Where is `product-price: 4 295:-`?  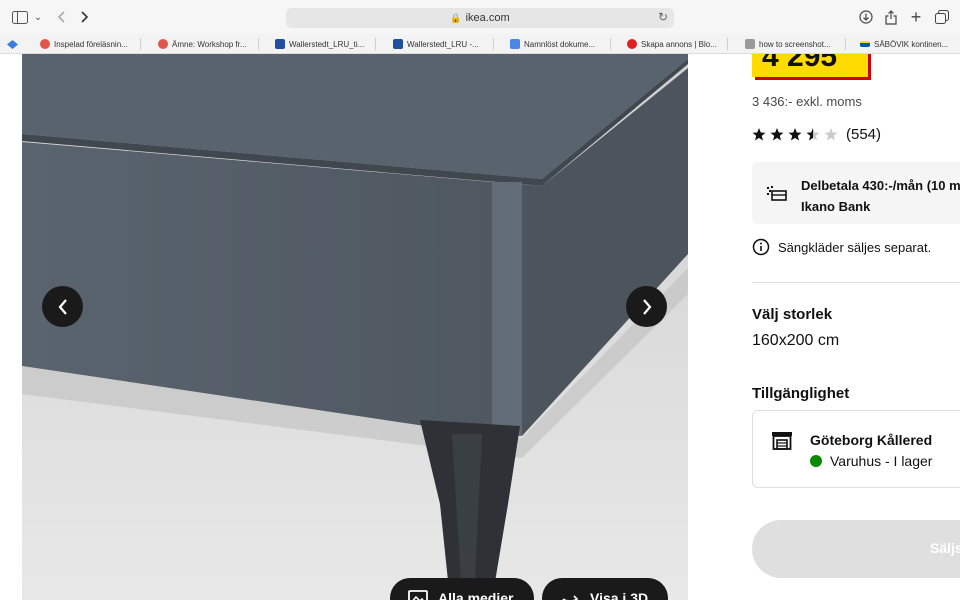
product-price: 4 295:- is located at coordinates (806, 63).